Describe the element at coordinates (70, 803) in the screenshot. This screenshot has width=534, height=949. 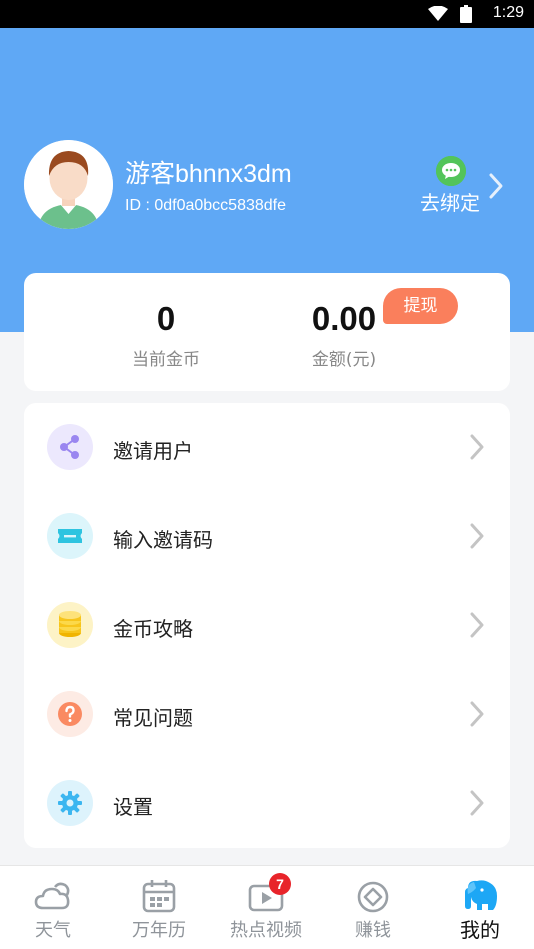
I see `settings-icon` at that location.